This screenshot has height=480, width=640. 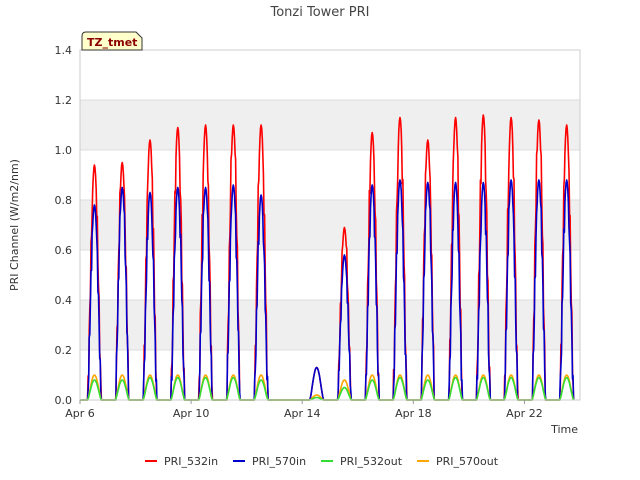 What do you see at coordinates (64, 300) in the screenshot?
I see `y-tick-label: 0.4` at bounding box center [64, 300].